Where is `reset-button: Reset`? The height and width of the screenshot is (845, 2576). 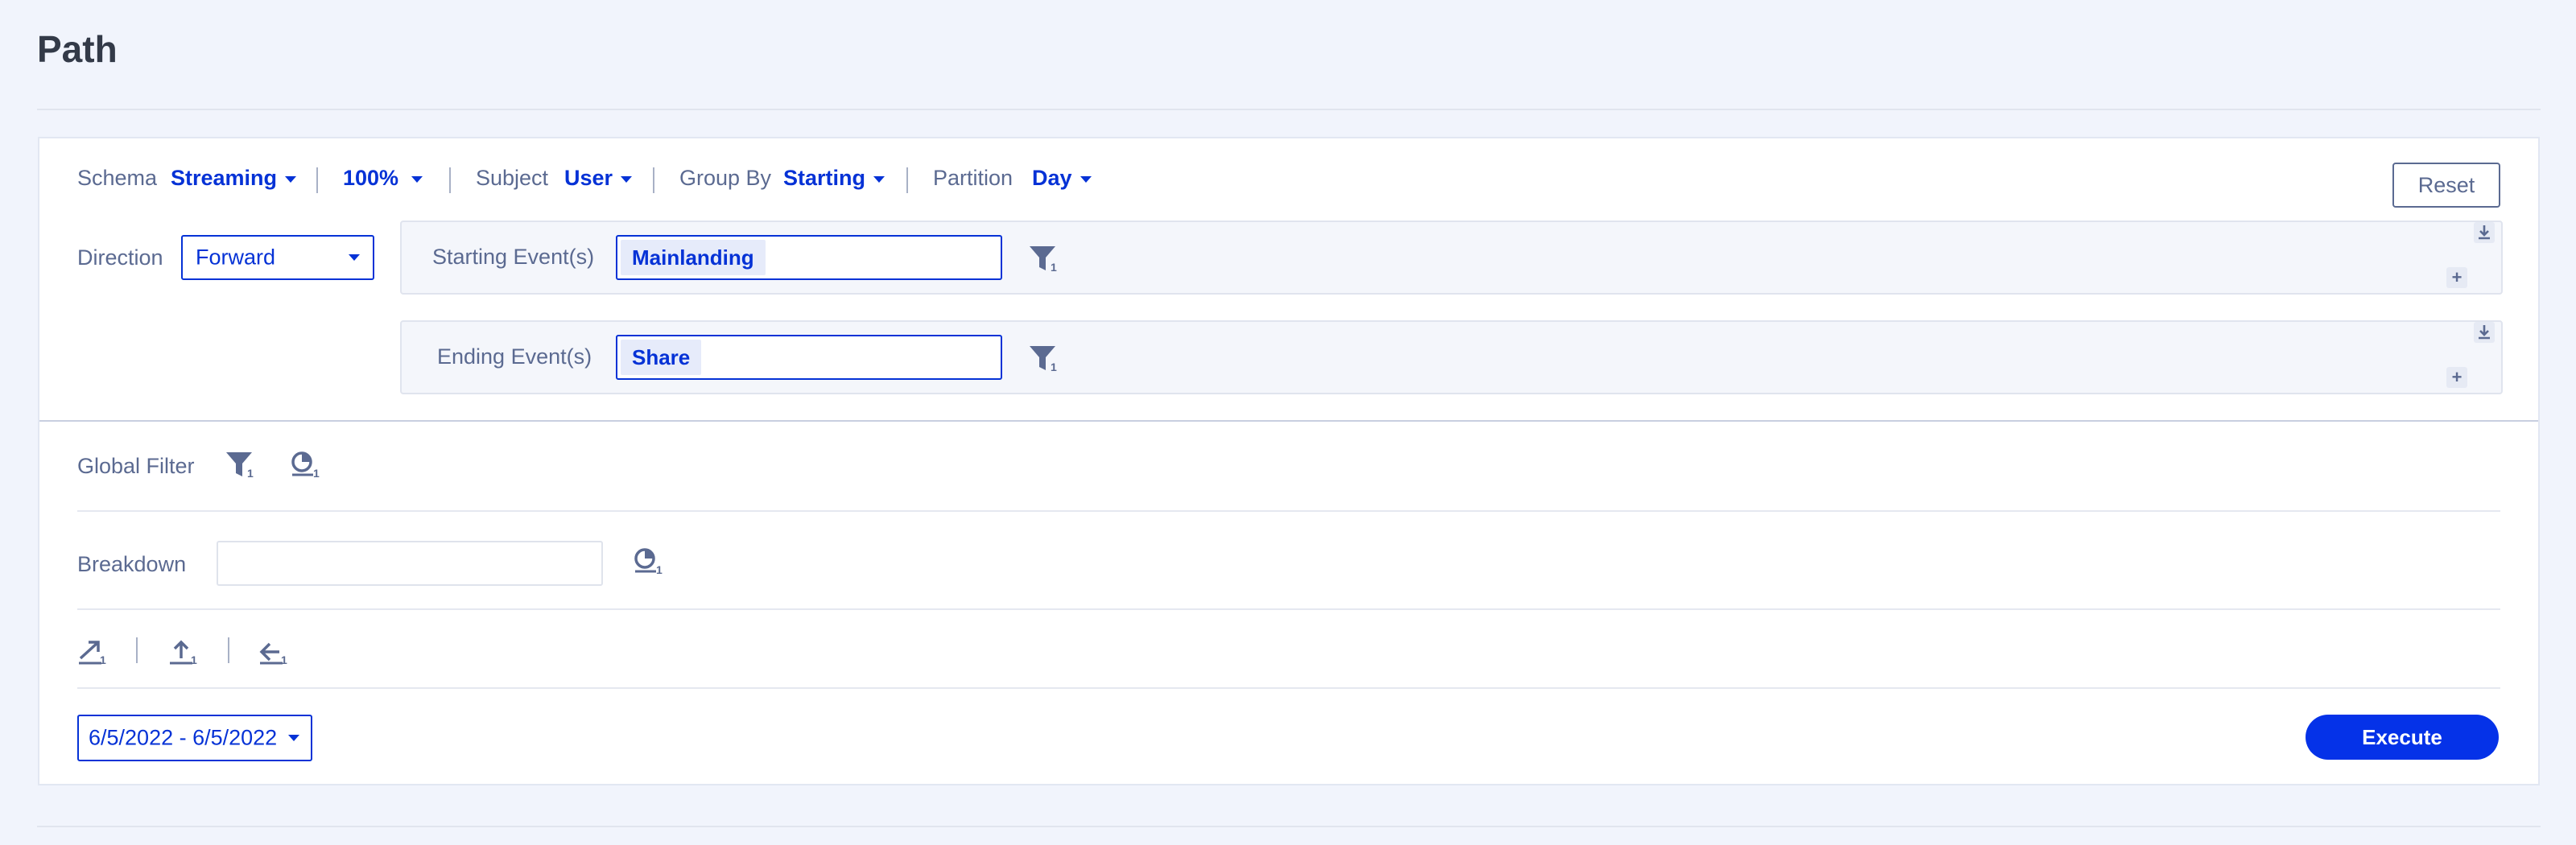 reset-button: Reset is located at coordinates (2446, 185).